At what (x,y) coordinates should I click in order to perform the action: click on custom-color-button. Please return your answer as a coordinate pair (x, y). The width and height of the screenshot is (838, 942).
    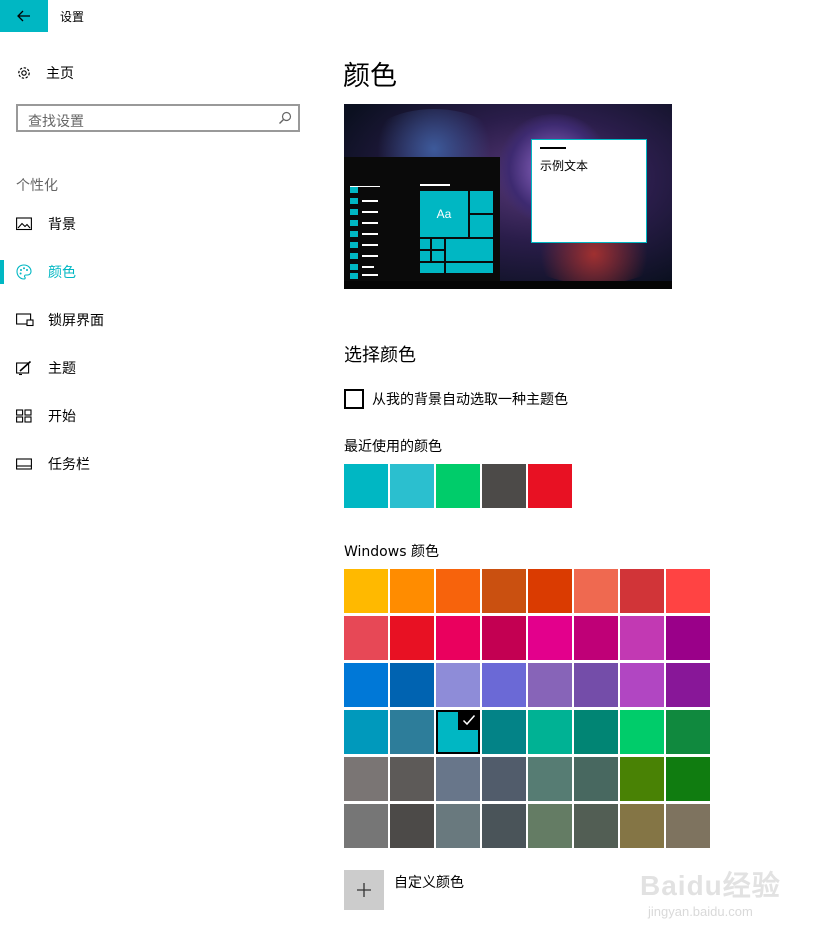
    Looking at the image, I should click on (364, 890).